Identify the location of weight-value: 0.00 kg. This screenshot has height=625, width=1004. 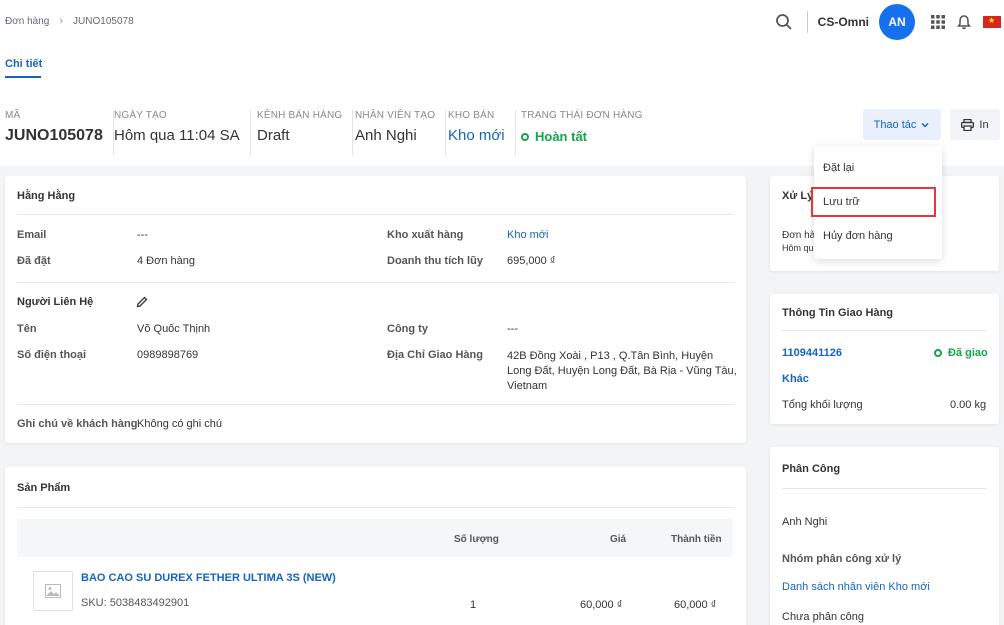
(968, 405).